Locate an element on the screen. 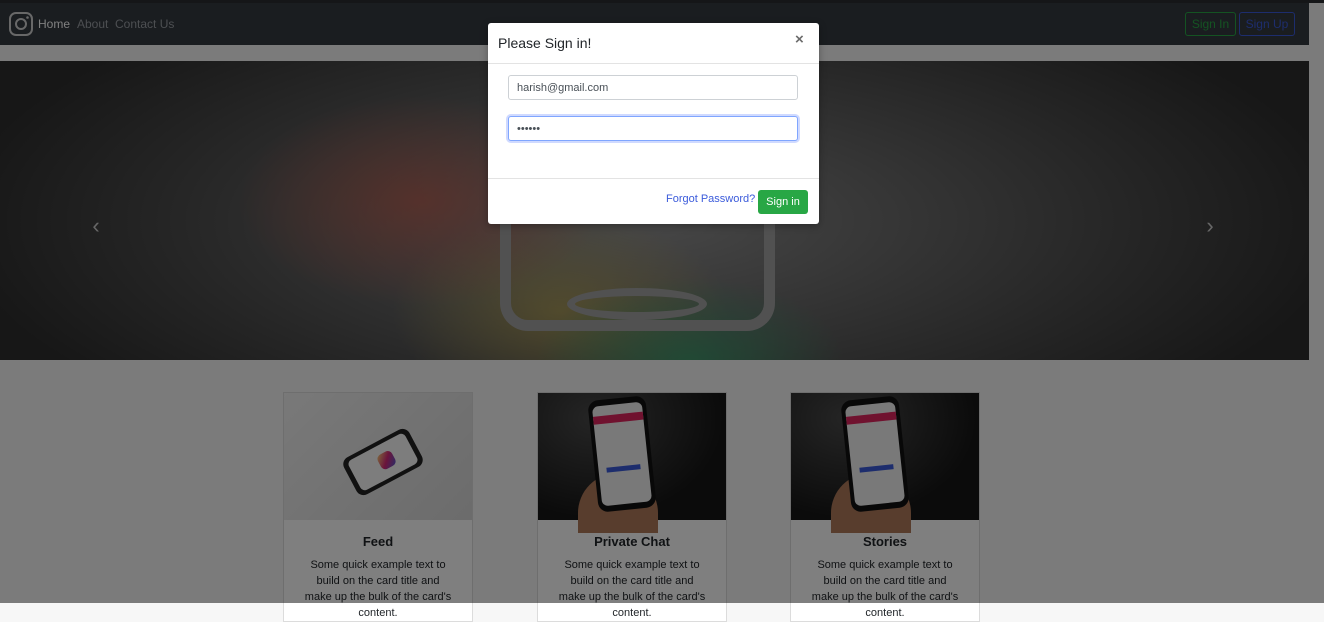 Image resolution: width=1324 pixels, height=622 pixels. close-icon: × is located at coordinates (799, 39).